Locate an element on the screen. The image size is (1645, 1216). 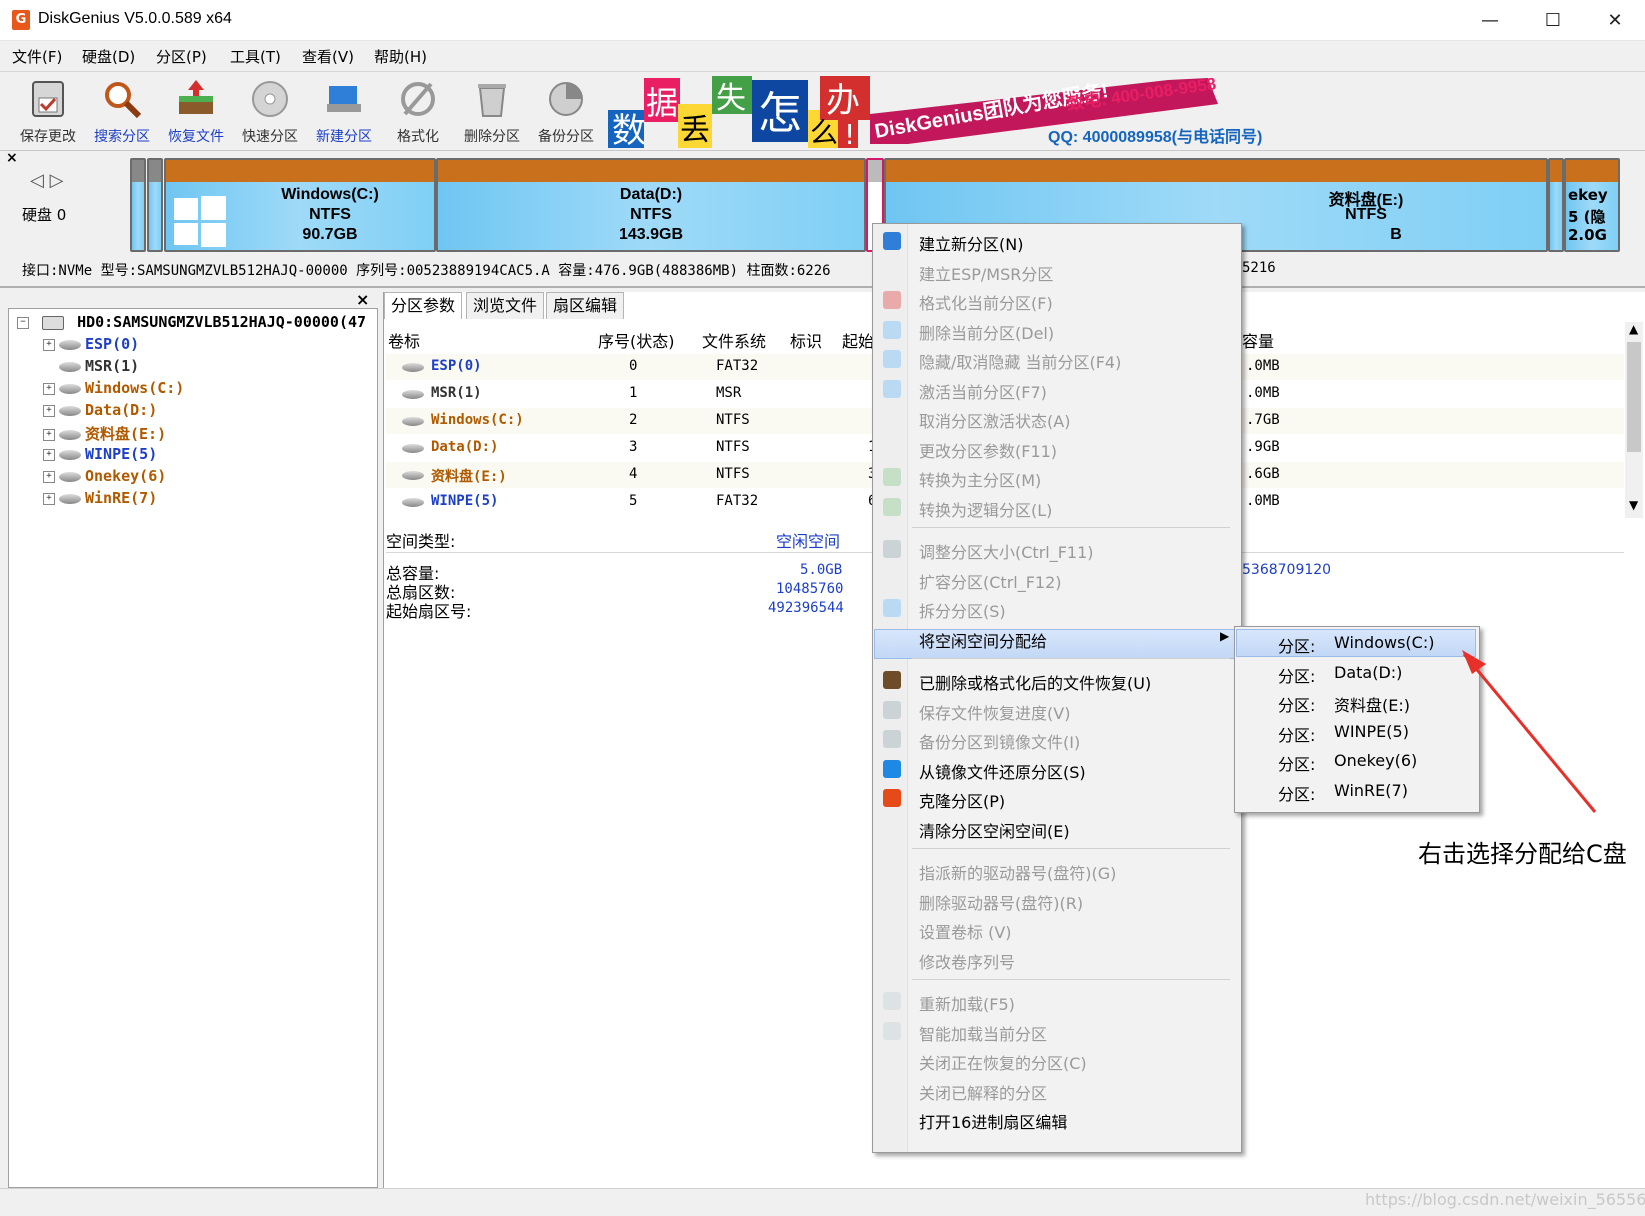
minimize-button: — is located at coordinates (1490, 21).